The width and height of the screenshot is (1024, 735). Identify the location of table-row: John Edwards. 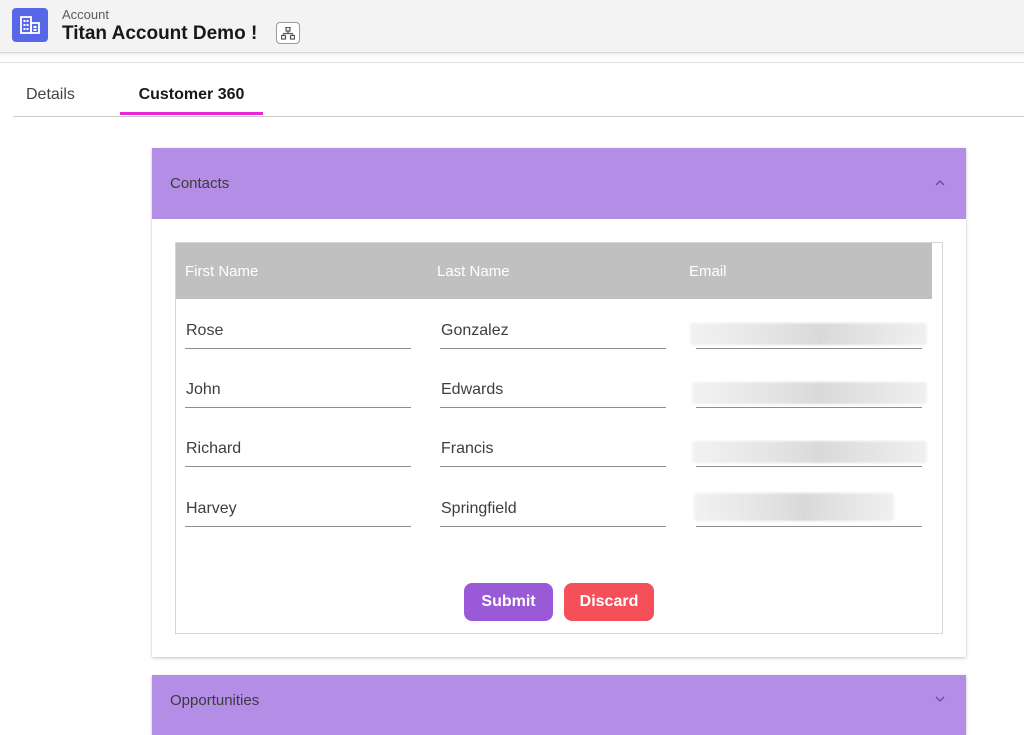
(554, 385).